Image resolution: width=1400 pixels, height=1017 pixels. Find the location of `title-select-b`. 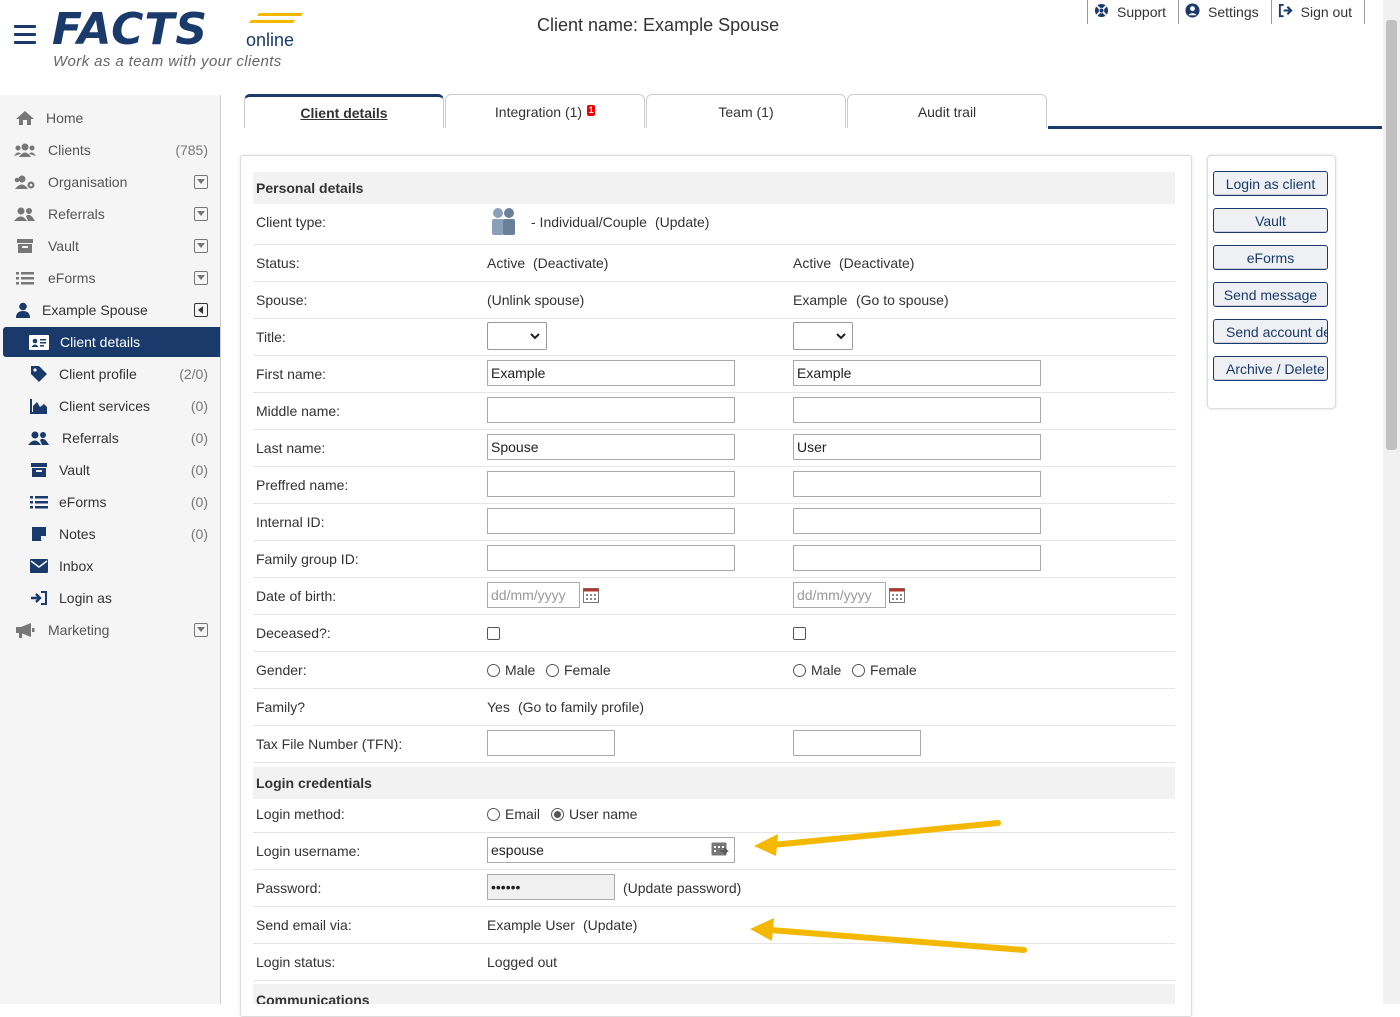

title-select-b is located at coordinates (823, 336).